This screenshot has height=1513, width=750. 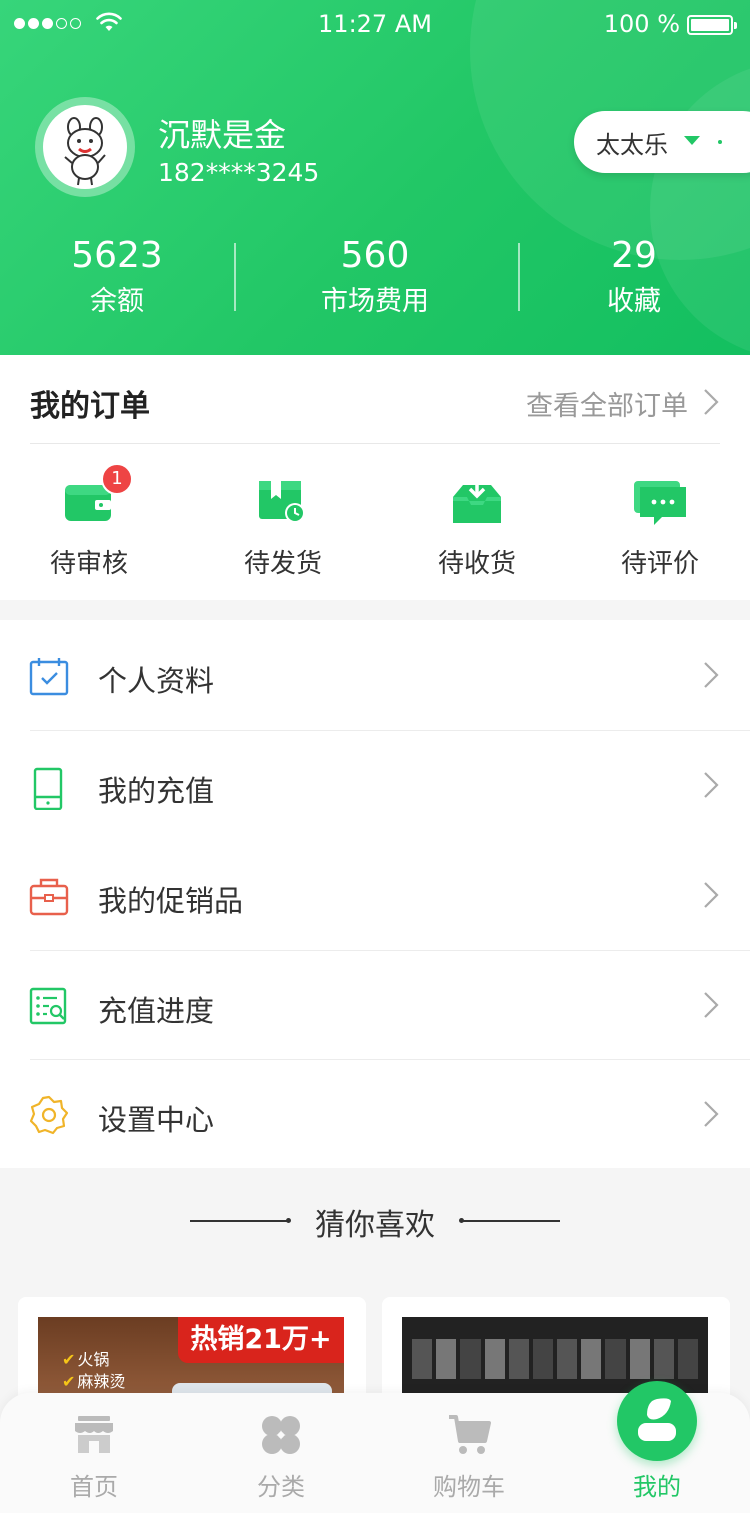 What do you see at coordinates (85, 151) in the screenshot?
I see `cartoon-avatar-icon` at bounding box center [85, 151].